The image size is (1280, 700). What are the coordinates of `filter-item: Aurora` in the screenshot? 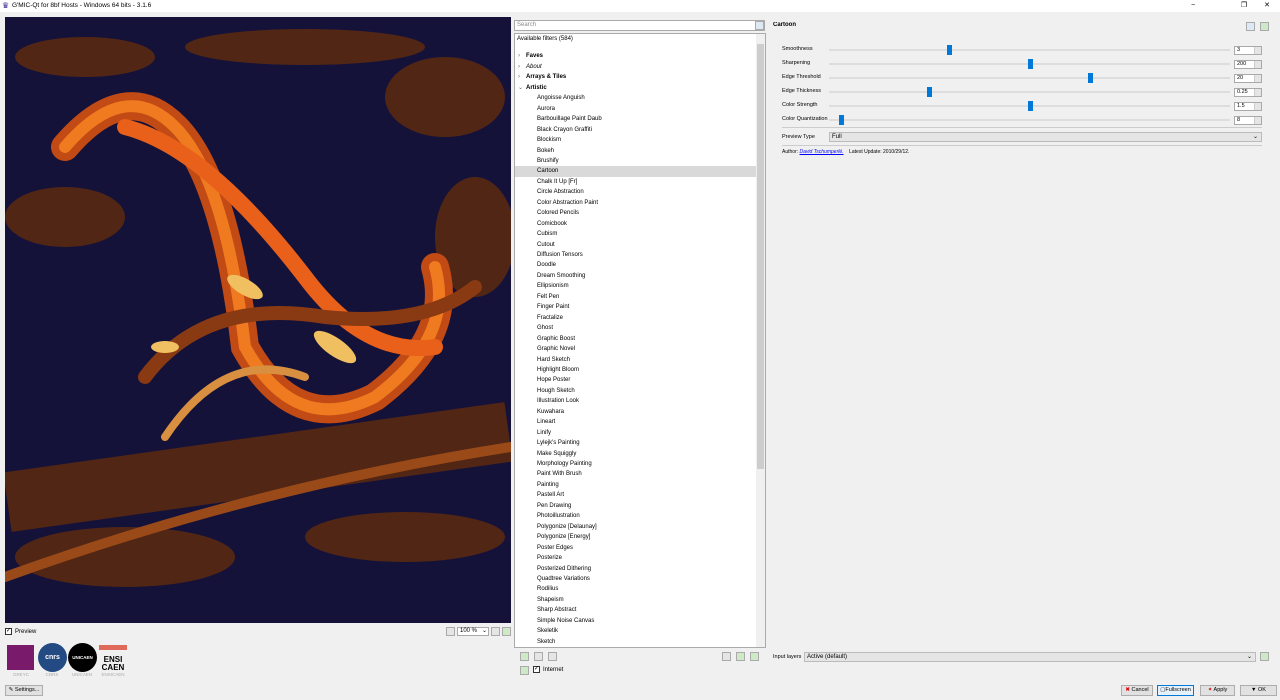 It's located at (636, 109).